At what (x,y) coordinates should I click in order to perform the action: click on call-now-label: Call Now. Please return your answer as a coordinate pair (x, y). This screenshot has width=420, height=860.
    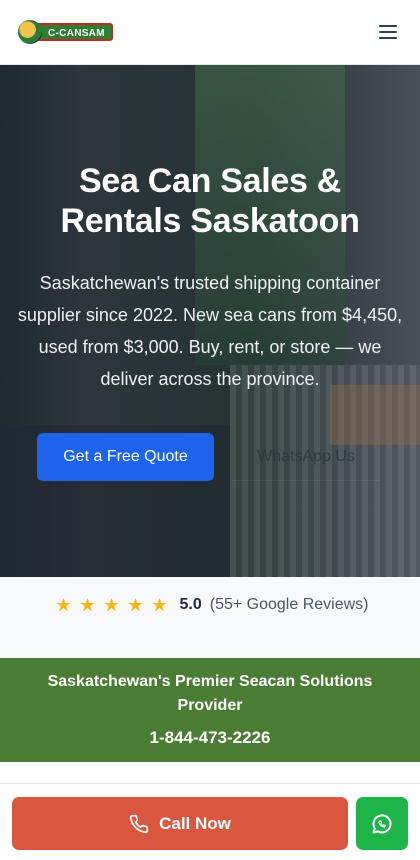
    Looking at the image, I should click on (195, 823).